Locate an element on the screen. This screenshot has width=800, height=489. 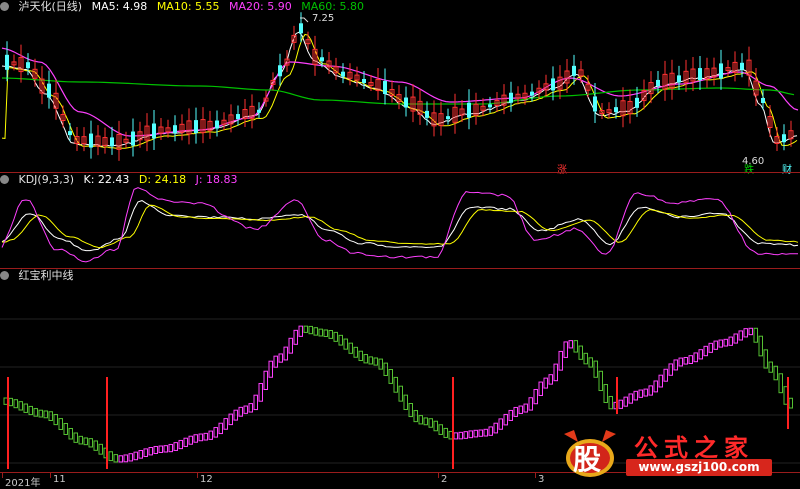
axis-label-12: 12 is located at coordinates (206, 479).